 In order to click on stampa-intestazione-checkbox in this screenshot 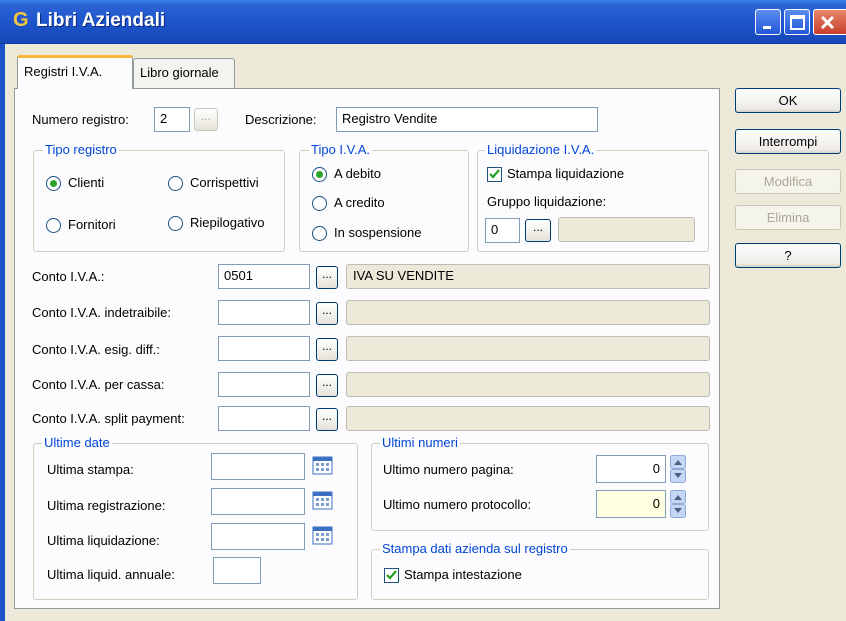, I will do `click(391, 575)`.